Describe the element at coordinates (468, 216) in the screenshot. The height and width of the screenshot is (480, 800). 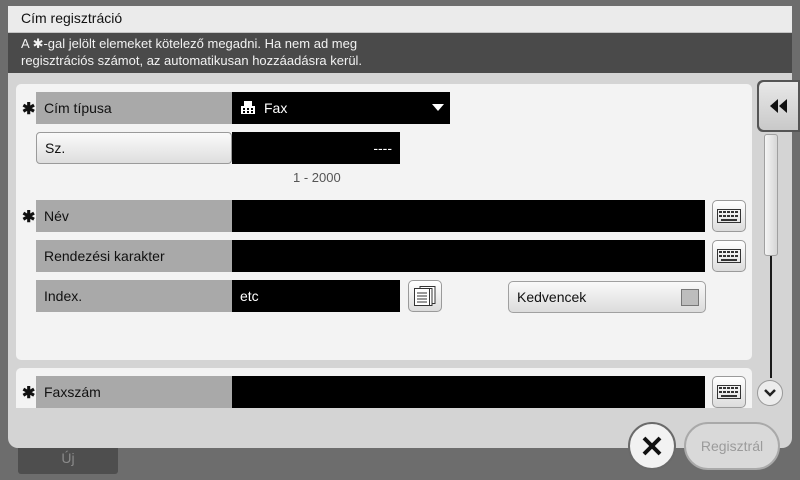
I see `name-field` at that location.